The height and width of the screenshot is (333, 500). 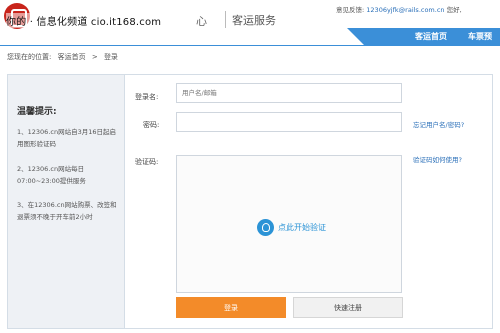 What do you see at coordinates (231, 307) in the screenshot?
I see `login-button: 登录` at bounding box center [231, 307].